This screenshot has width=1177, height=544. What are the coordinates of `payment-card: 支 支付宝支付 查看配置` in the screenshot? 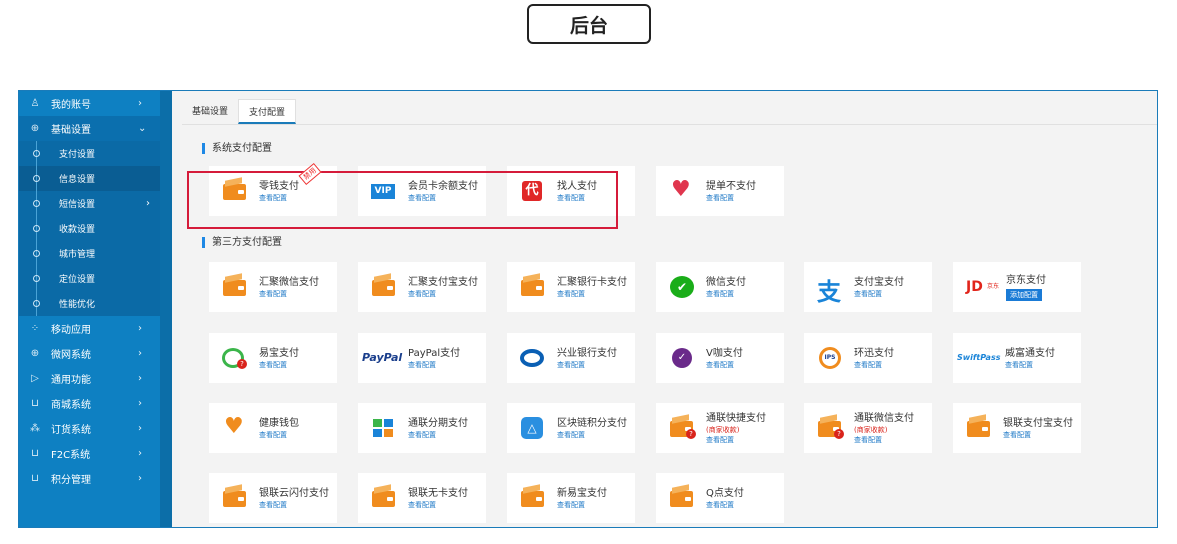 It's located at (868, 287).